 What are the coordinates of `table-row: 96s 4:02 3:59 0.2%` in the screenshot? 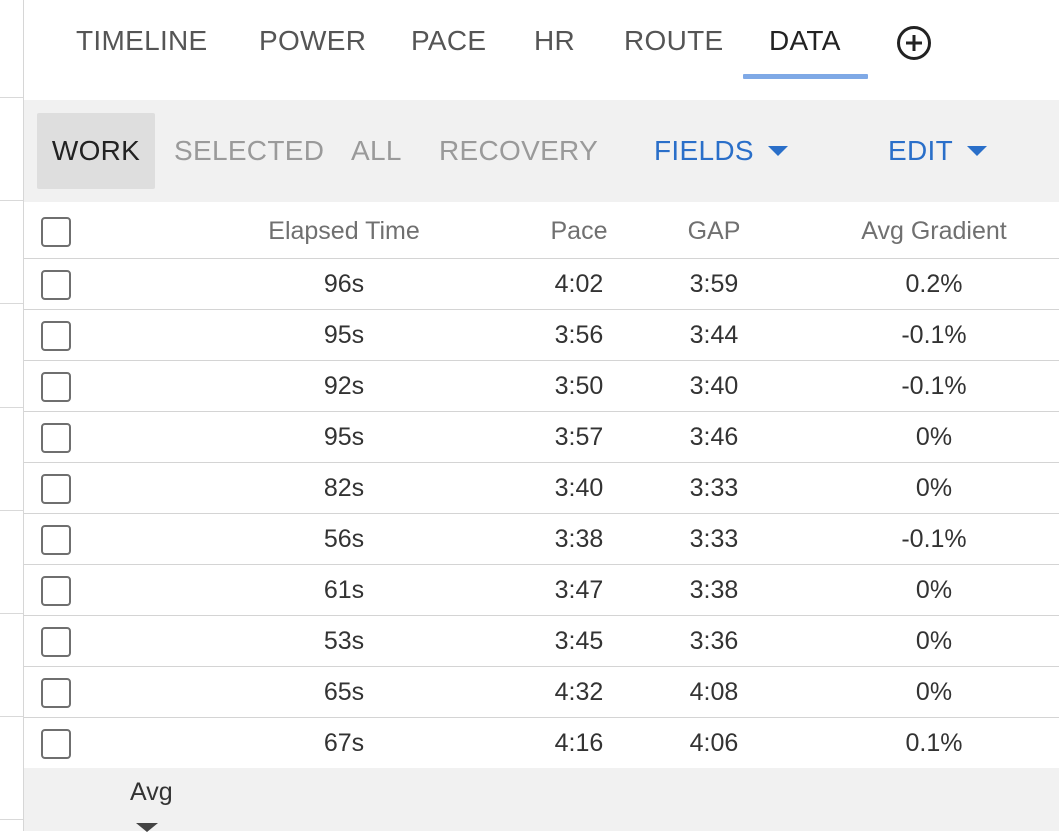 It's located at (541, 284).